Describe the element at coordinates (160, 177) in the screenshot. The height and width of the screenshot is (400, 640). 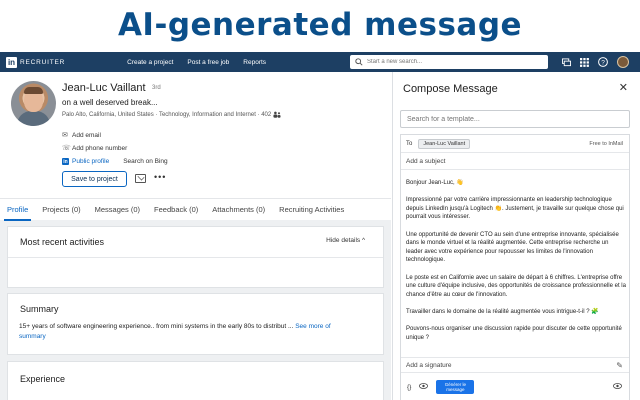
I see `more-options-button: •••` at that location.